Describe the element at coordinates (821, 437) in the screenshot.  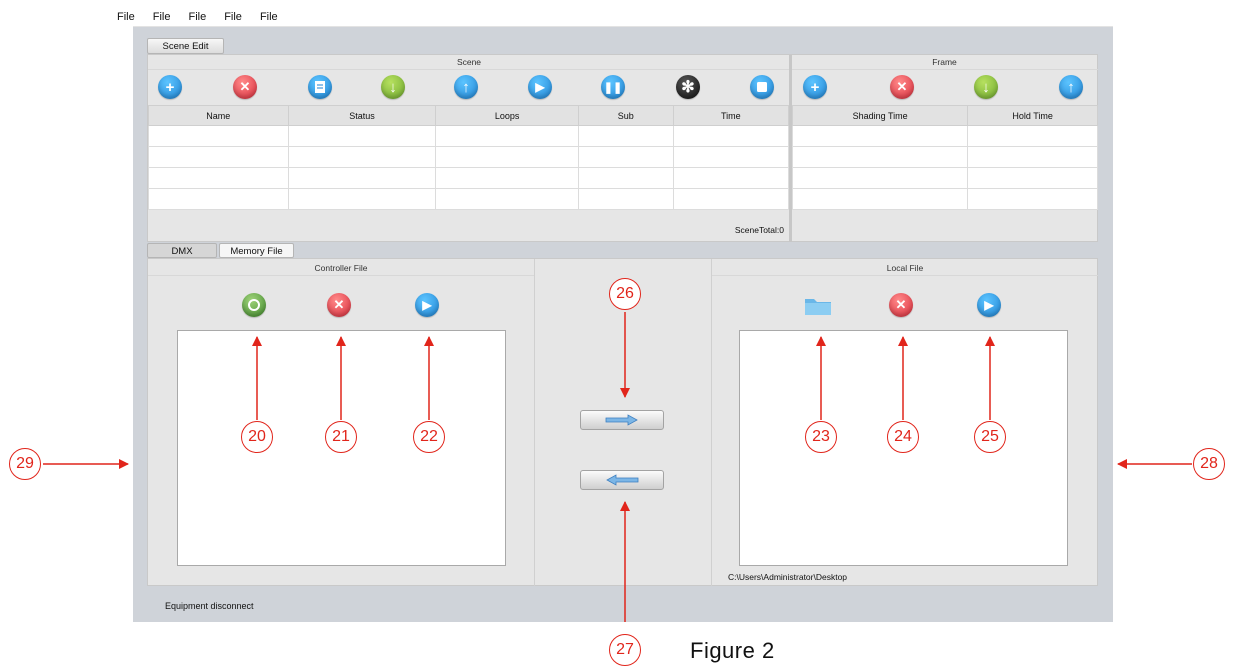
I see `callout-23: 23` at that location.